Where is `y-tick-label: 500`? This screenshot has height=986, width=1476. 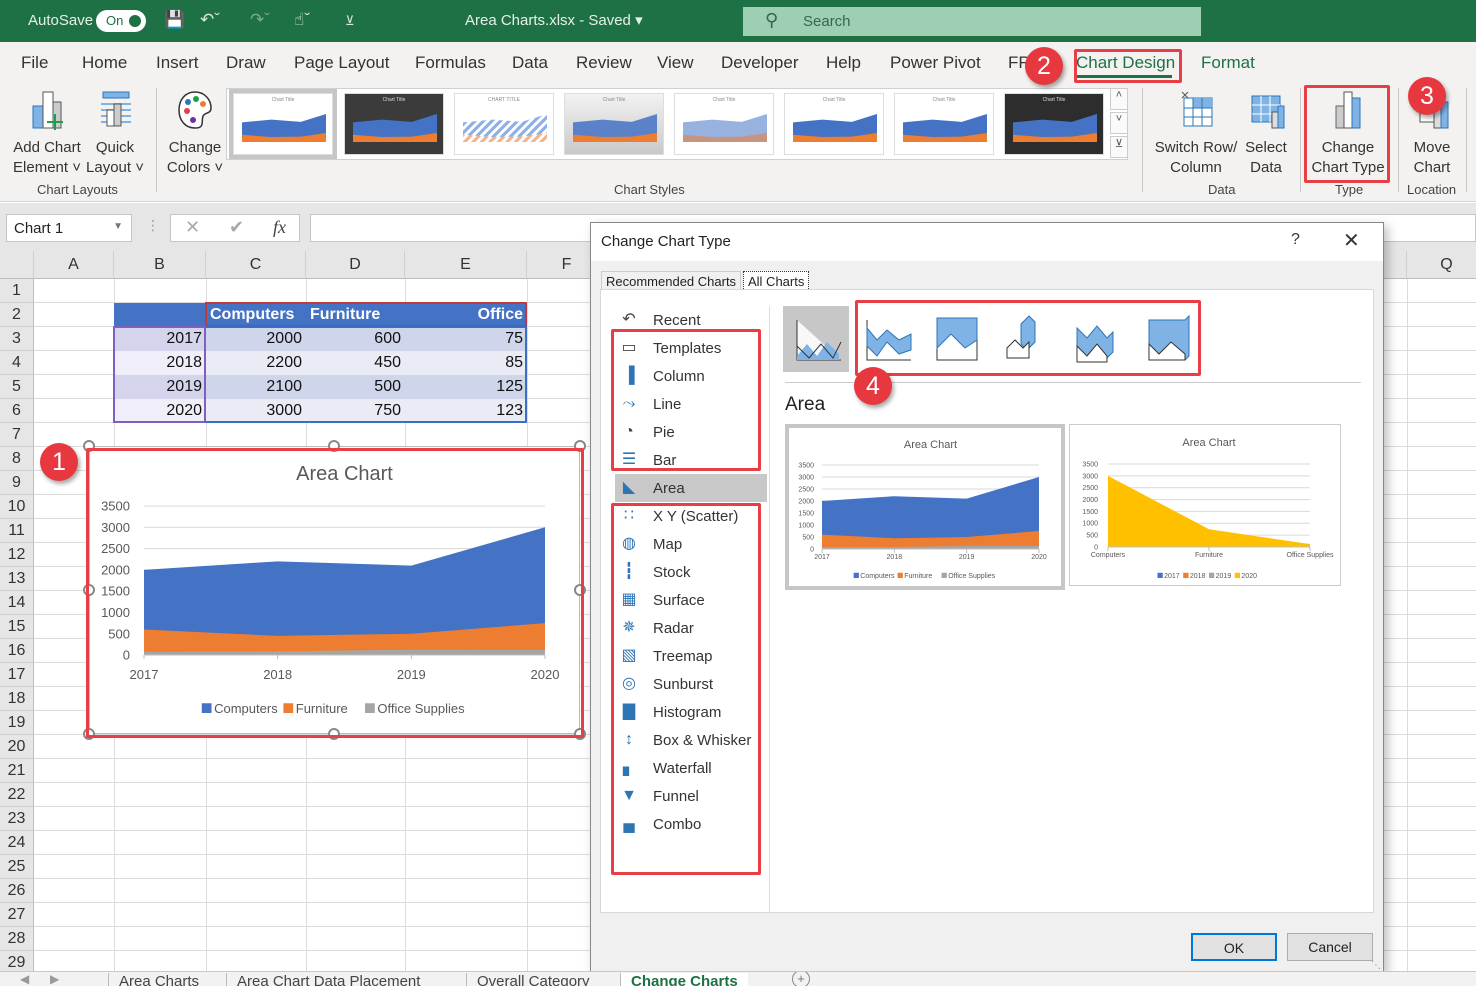 y-tick-label: 500 is located at coordinates (1092, 536).